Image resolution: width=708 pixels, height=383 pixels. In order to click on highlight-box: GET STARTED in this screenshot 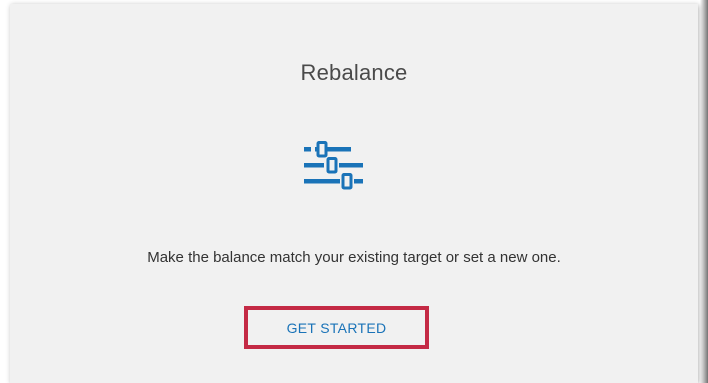, I will do `click(336, 327)`.